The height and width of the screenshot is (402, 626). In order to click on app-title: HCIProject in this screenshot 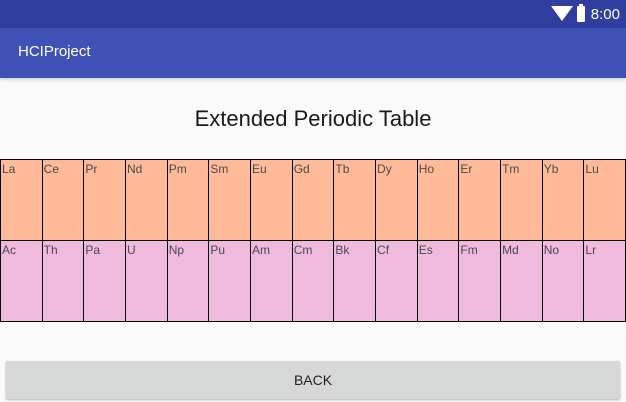, I will do `click(54, 51)`.